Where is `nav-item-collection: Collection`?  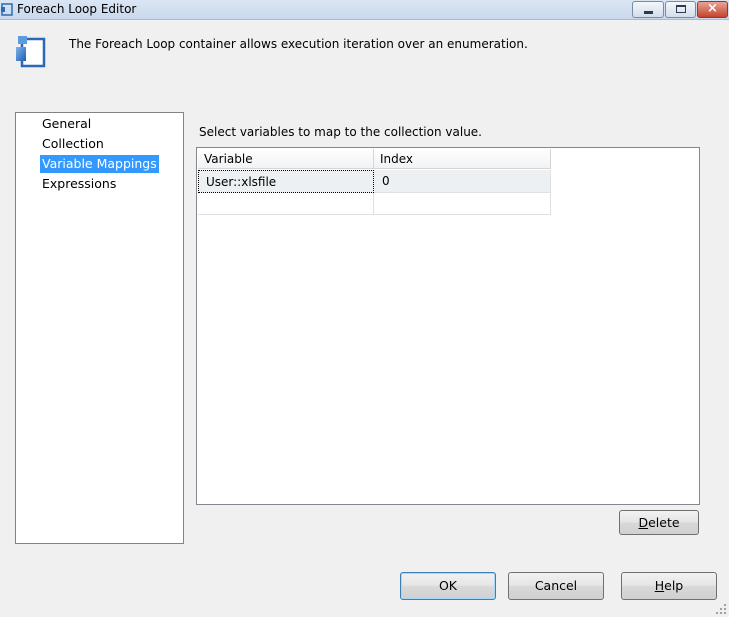 nav-item-collection: Collection is located at coordinates (73, 144).